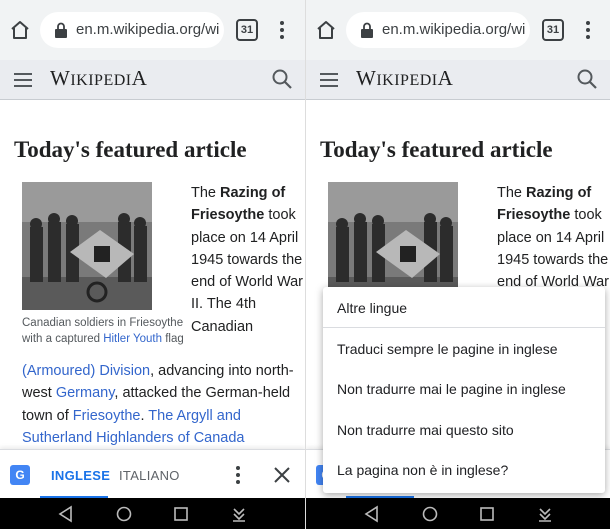  What do you see at coordinates (238, 475) in the screenshot?
I see `translate-options-icon` at bounding box center [238, 475].